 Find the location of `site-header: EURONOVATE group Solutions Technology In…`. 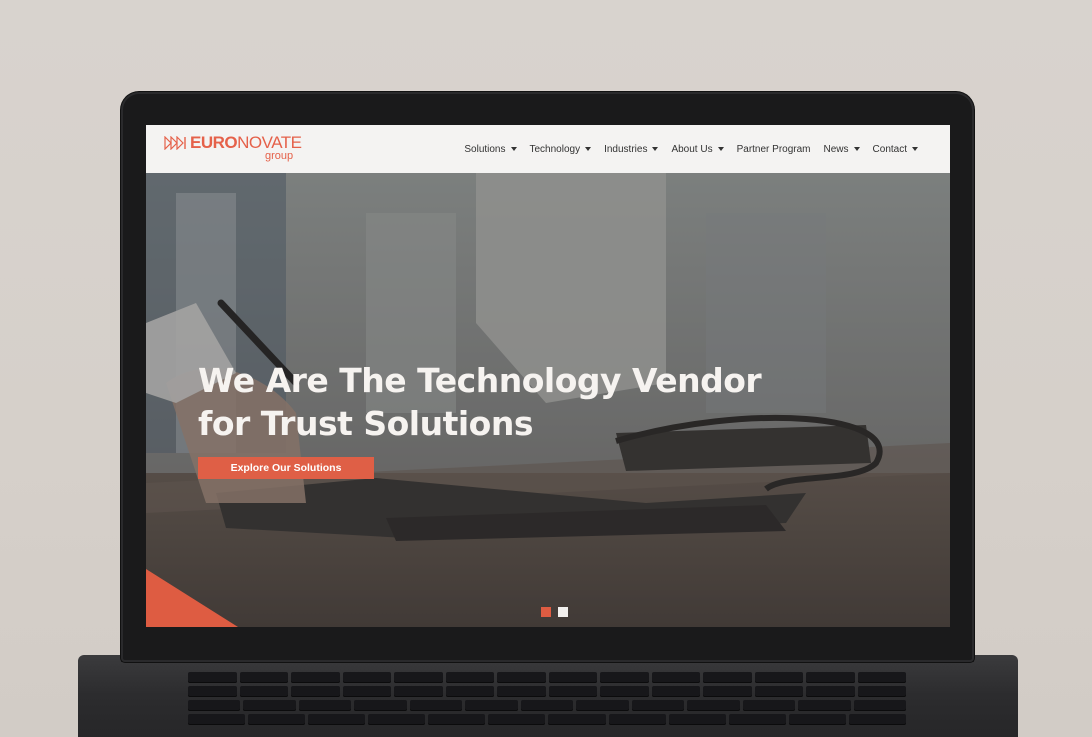

site-header: EURONOVATE group Solutions Technology In… is located at coordinates (548, 149).